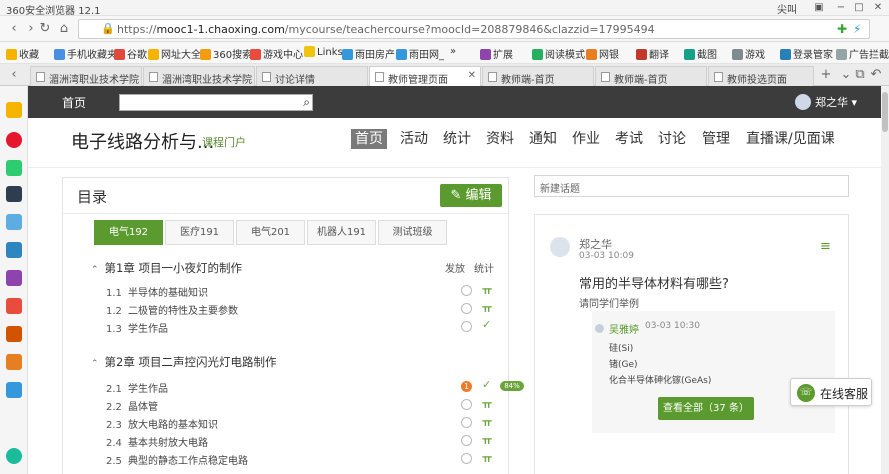  I want to click on game2-icon, so click(14, 334).